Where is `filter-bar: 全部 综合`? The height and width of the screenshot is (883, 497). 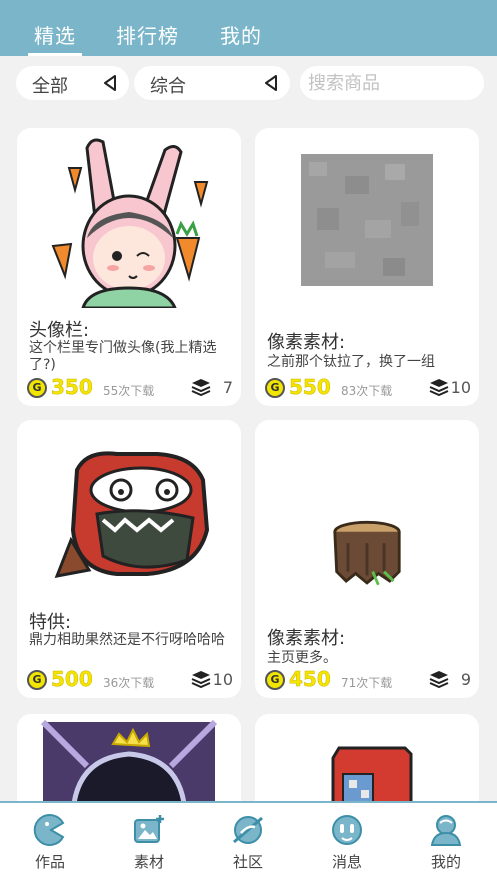
filter-bar: 全部 综合 is located at coordinates (248, 84).